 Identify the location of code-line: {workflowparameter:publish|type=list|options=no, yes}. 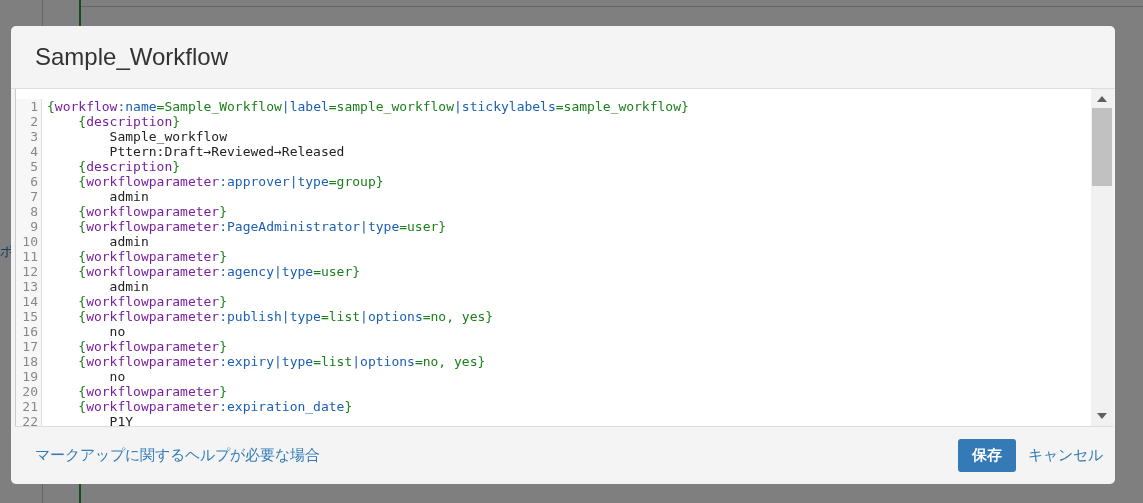
(285, 316).